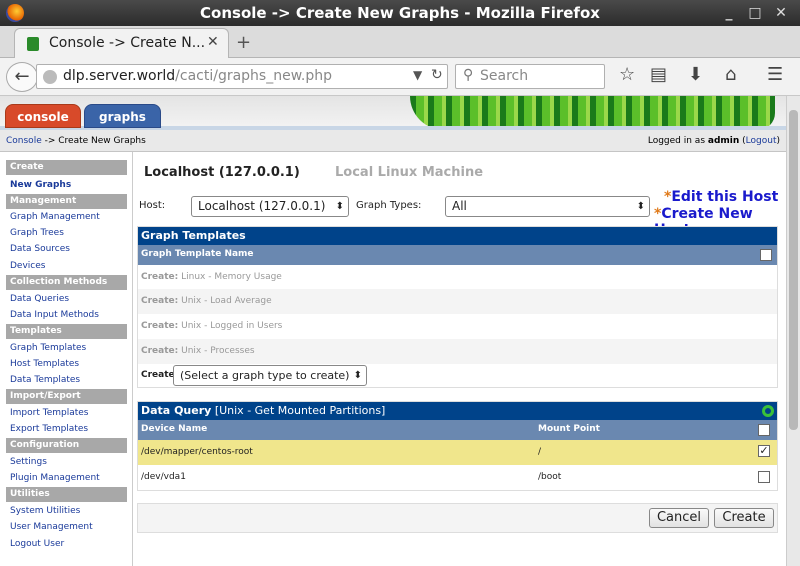 The height and width of the screenshot is (566, 800). Describe the element at coordinates (417, 75) in the screenshot. I see `url-dropdown-icon: ▼` at that location.